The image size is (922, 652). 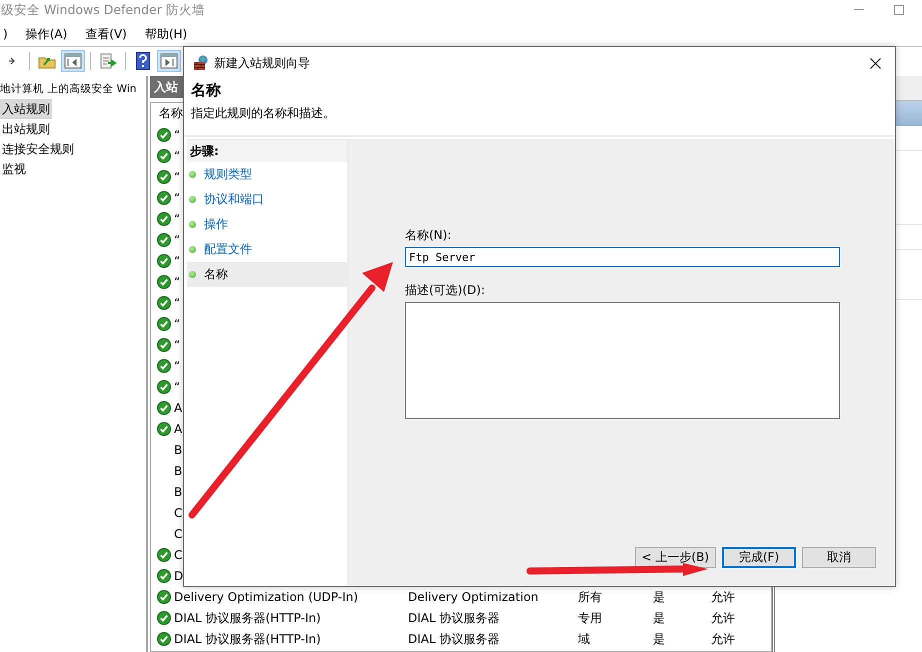 What do you see at coordinates (267, 224) in the screenshot?
I see `step-link: 操作` at bounding box center [267, 224].